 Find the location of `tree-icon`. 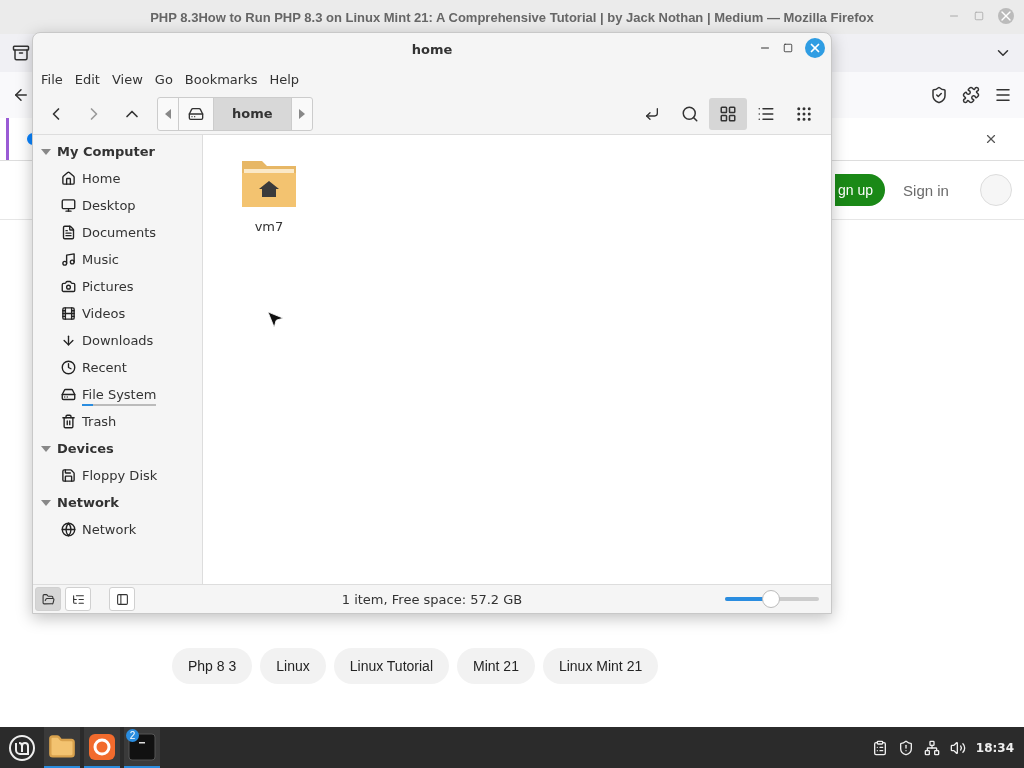

tree-icon is located at coordinates (78, 599).